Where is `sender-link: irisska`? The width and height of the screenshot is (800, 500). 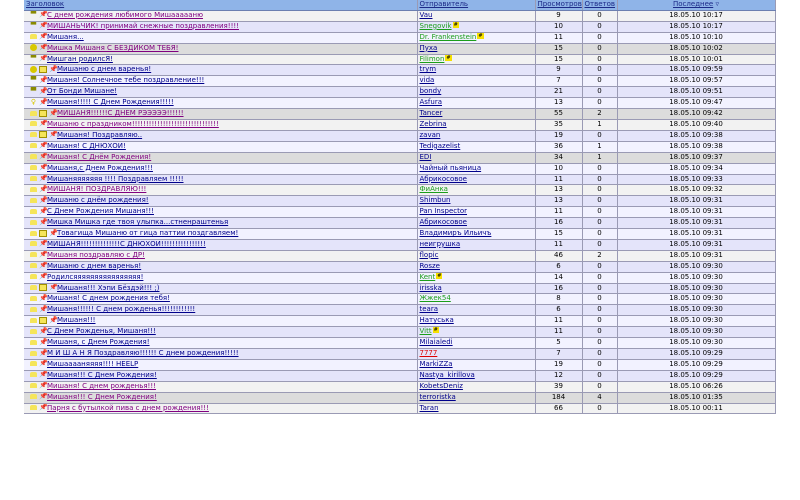 sender-link: irisska is located at coordinates (431, 288).